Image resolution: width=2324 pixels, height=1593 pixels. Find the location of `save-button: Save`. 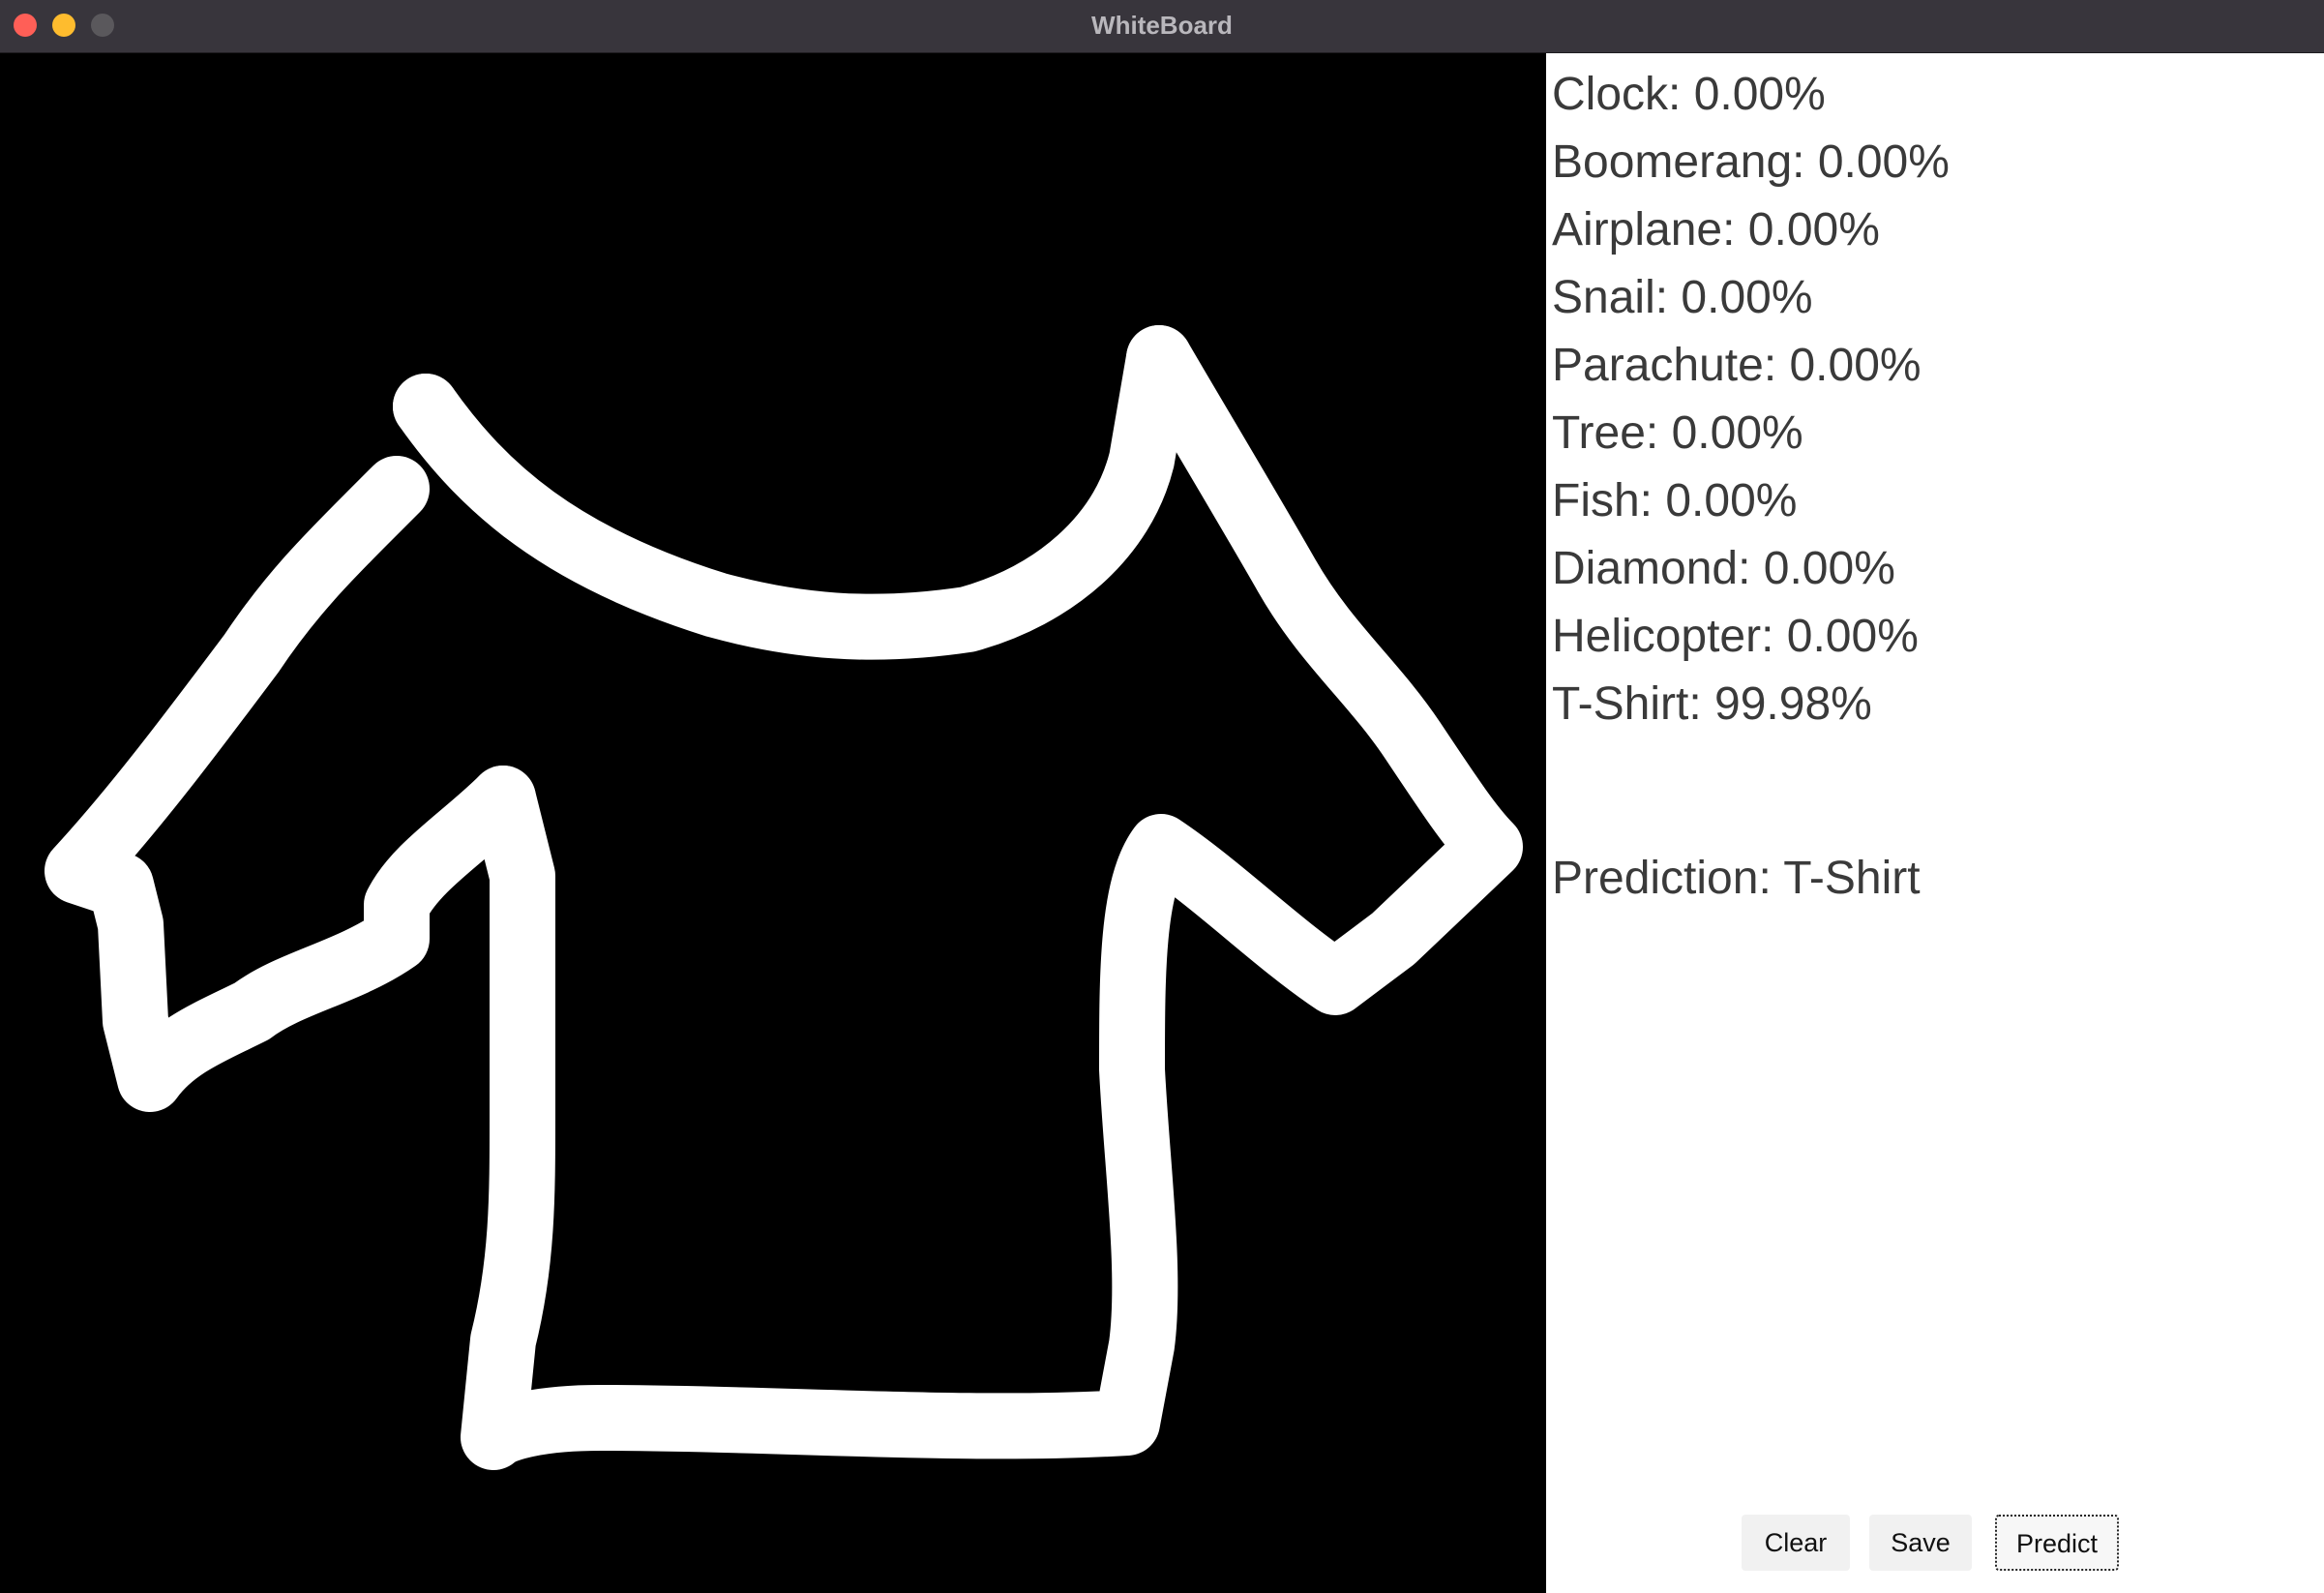

save-button: Save is located at coordinates (1921, 1543).